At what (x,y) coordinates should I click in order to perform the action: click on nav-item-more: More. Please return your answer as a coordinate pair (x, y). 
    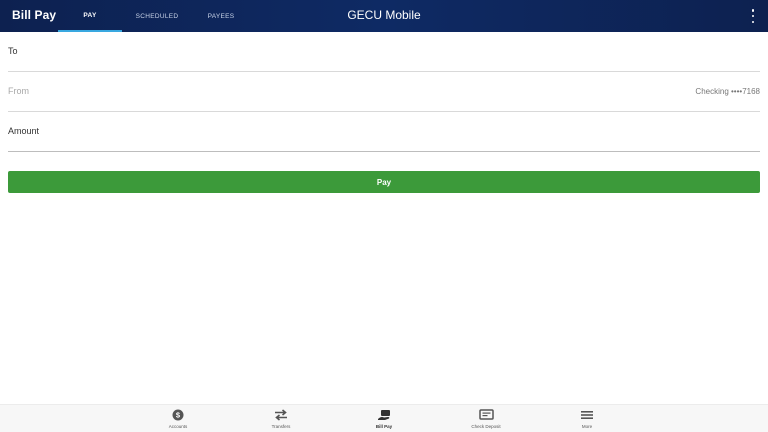
    Looking at the image, I should click on (587, 418).